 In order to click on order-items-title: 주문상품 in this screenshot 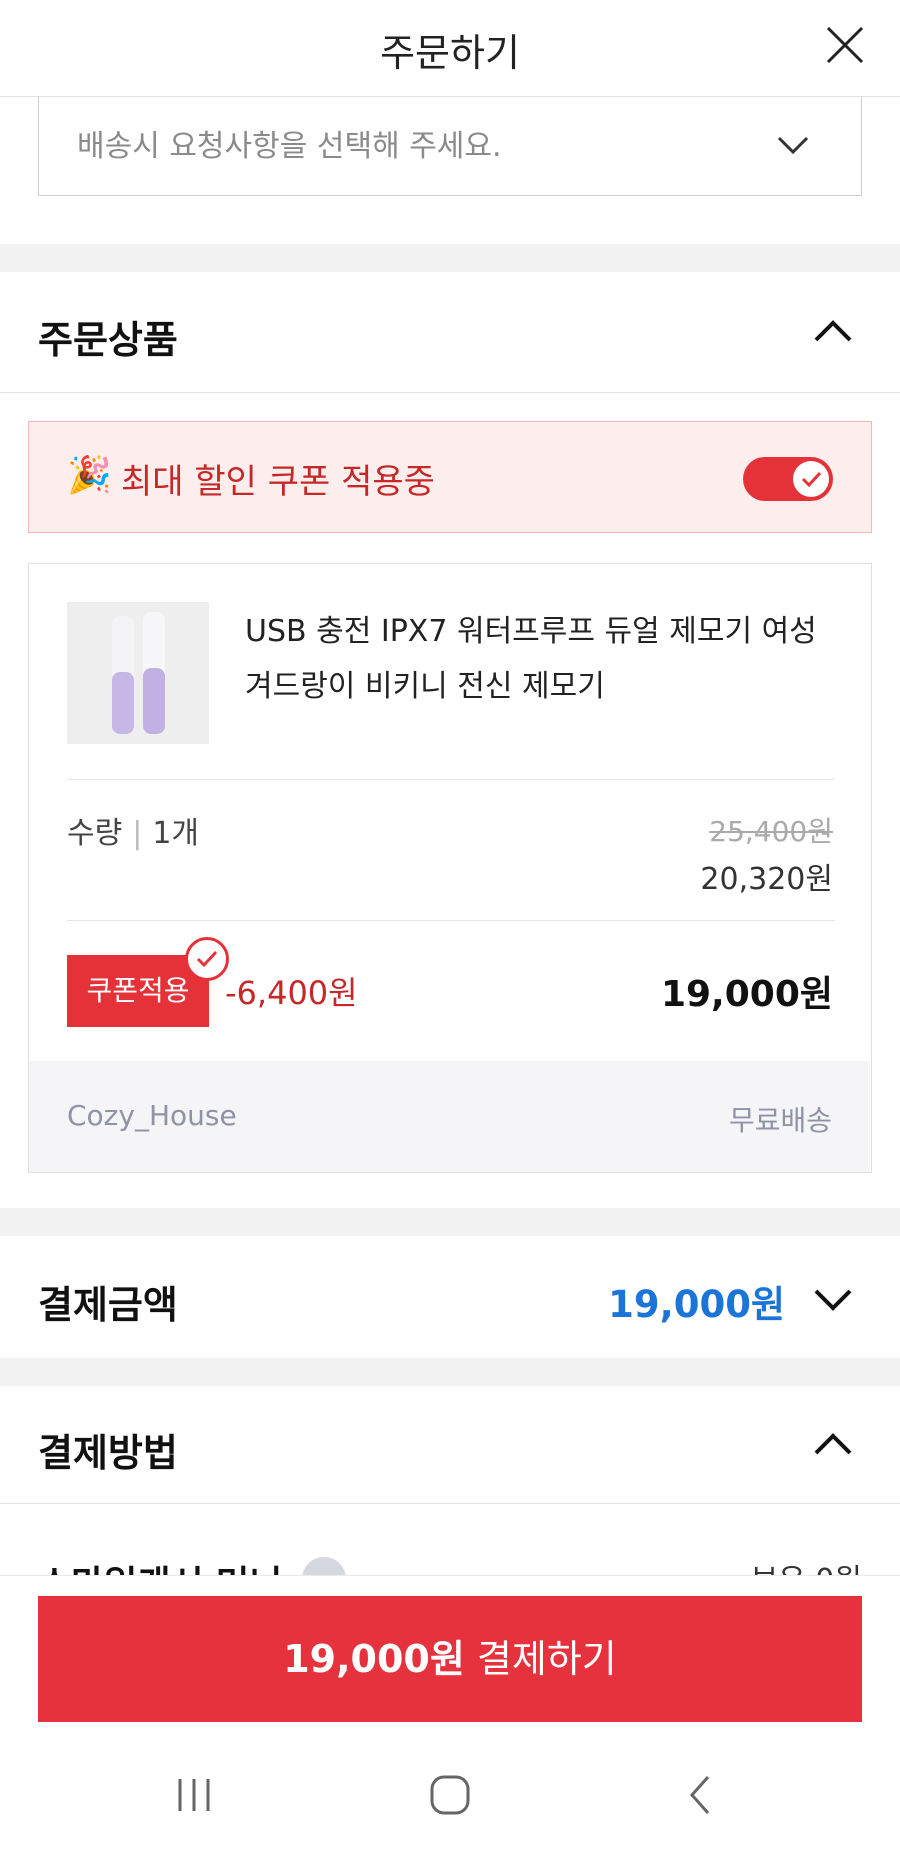, I will do `click(108, 340)`.